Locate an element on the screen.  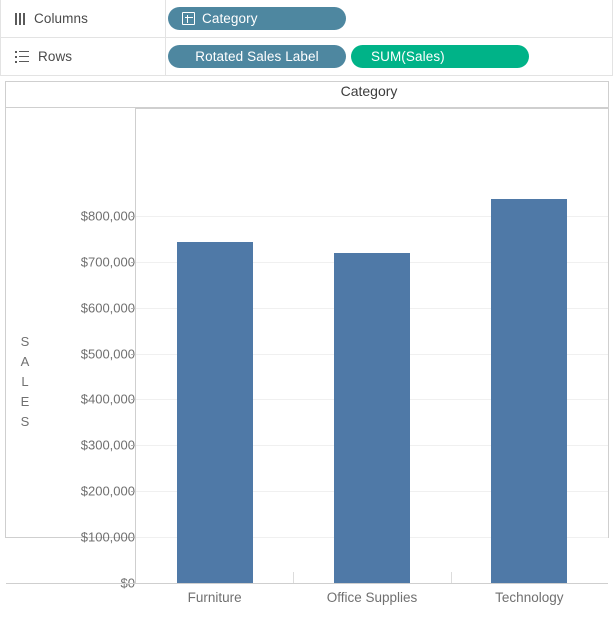
rows-shelf: Rows Rotated Sales Label SUM(Sales) is located at coordinates (306, 57).